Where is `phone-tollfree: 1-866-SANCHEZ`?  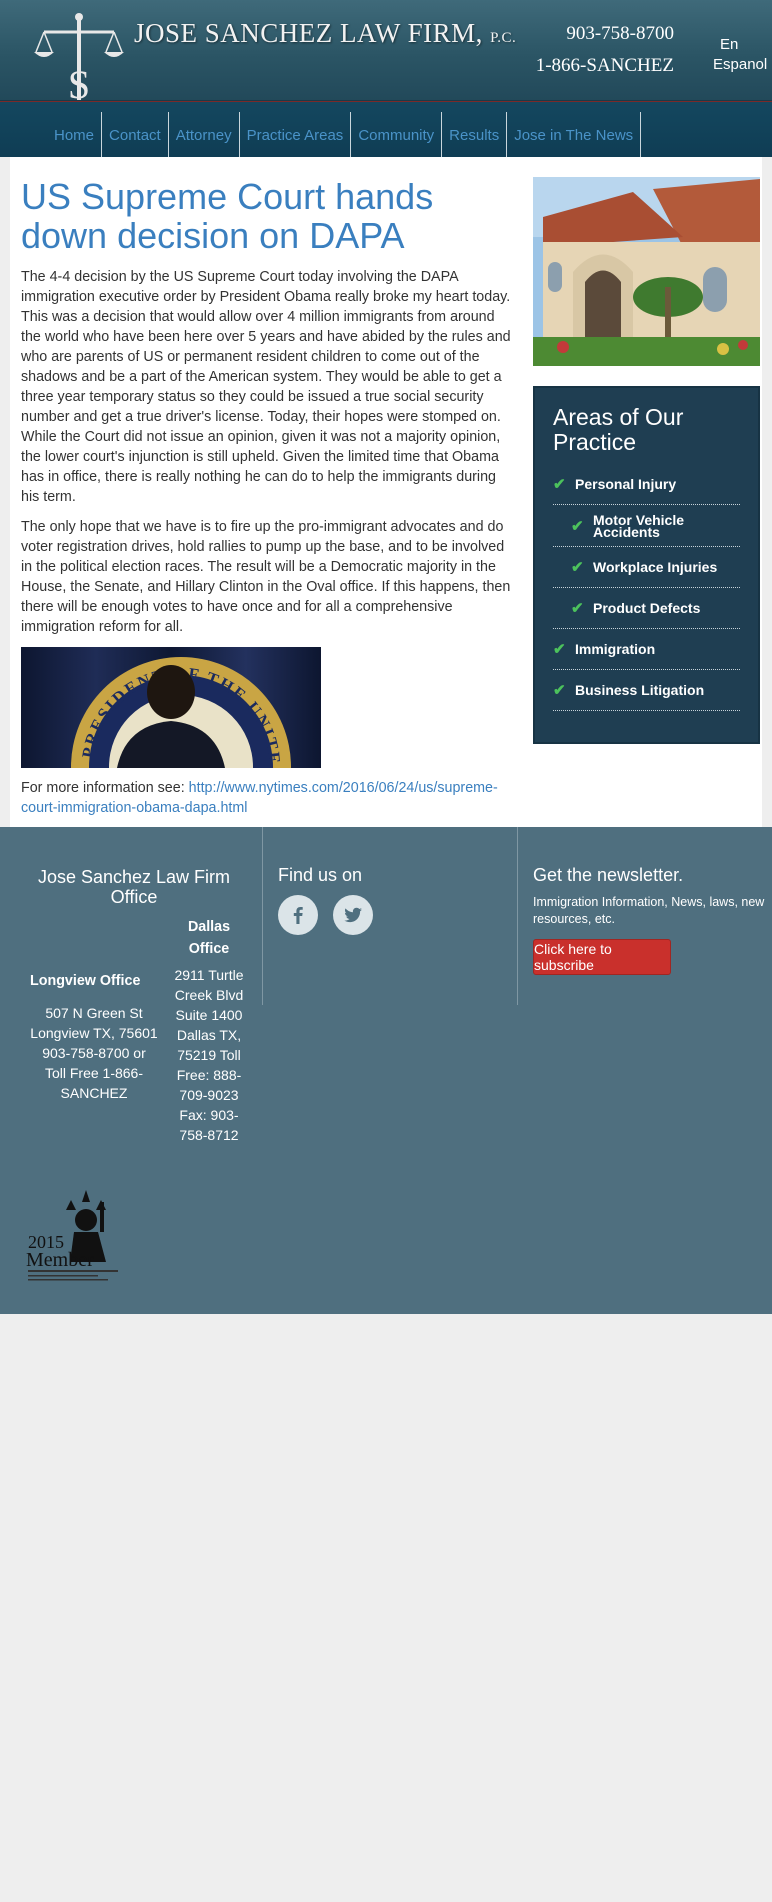 phone-tollfree: 1-866-SANCHEZ is located at coordinates (605, 66).